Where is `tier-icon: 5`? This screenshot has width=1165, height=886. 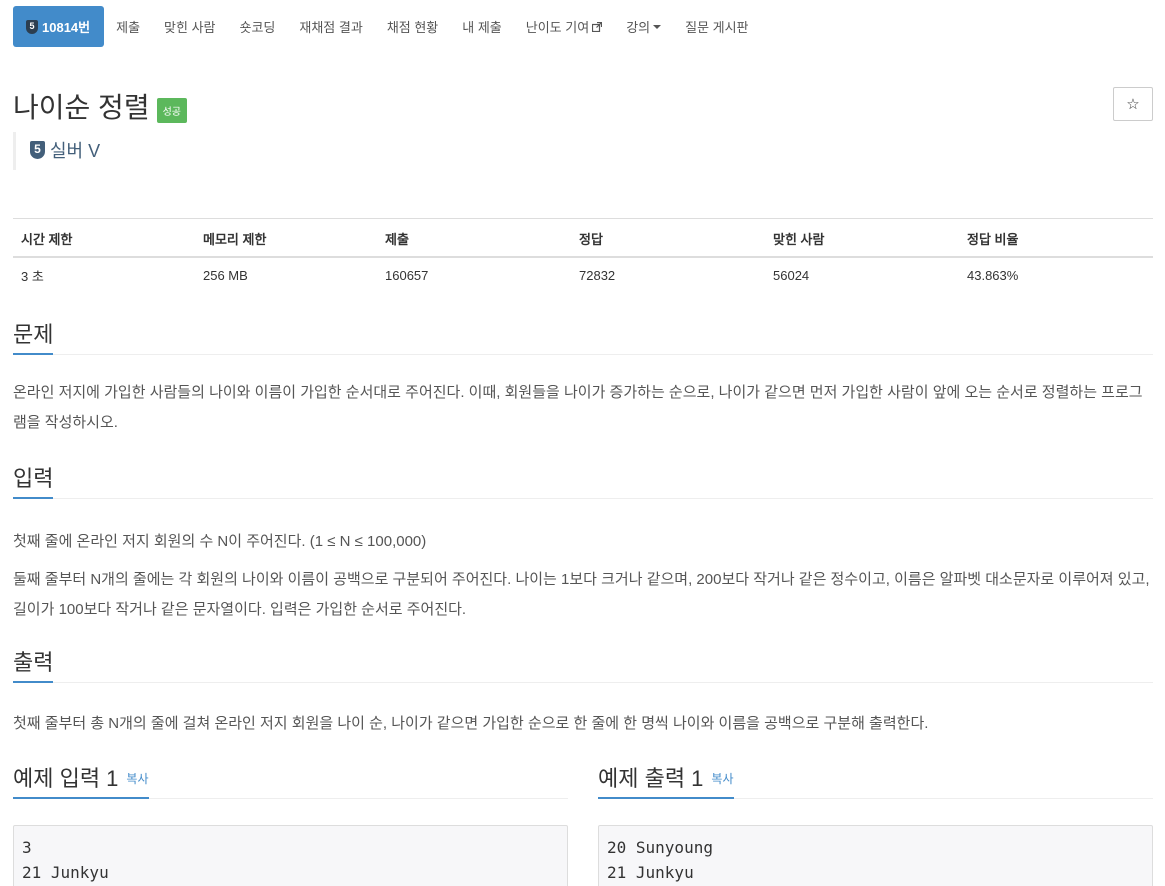 tier-icon: 5 is located at coordinates (32, 26).